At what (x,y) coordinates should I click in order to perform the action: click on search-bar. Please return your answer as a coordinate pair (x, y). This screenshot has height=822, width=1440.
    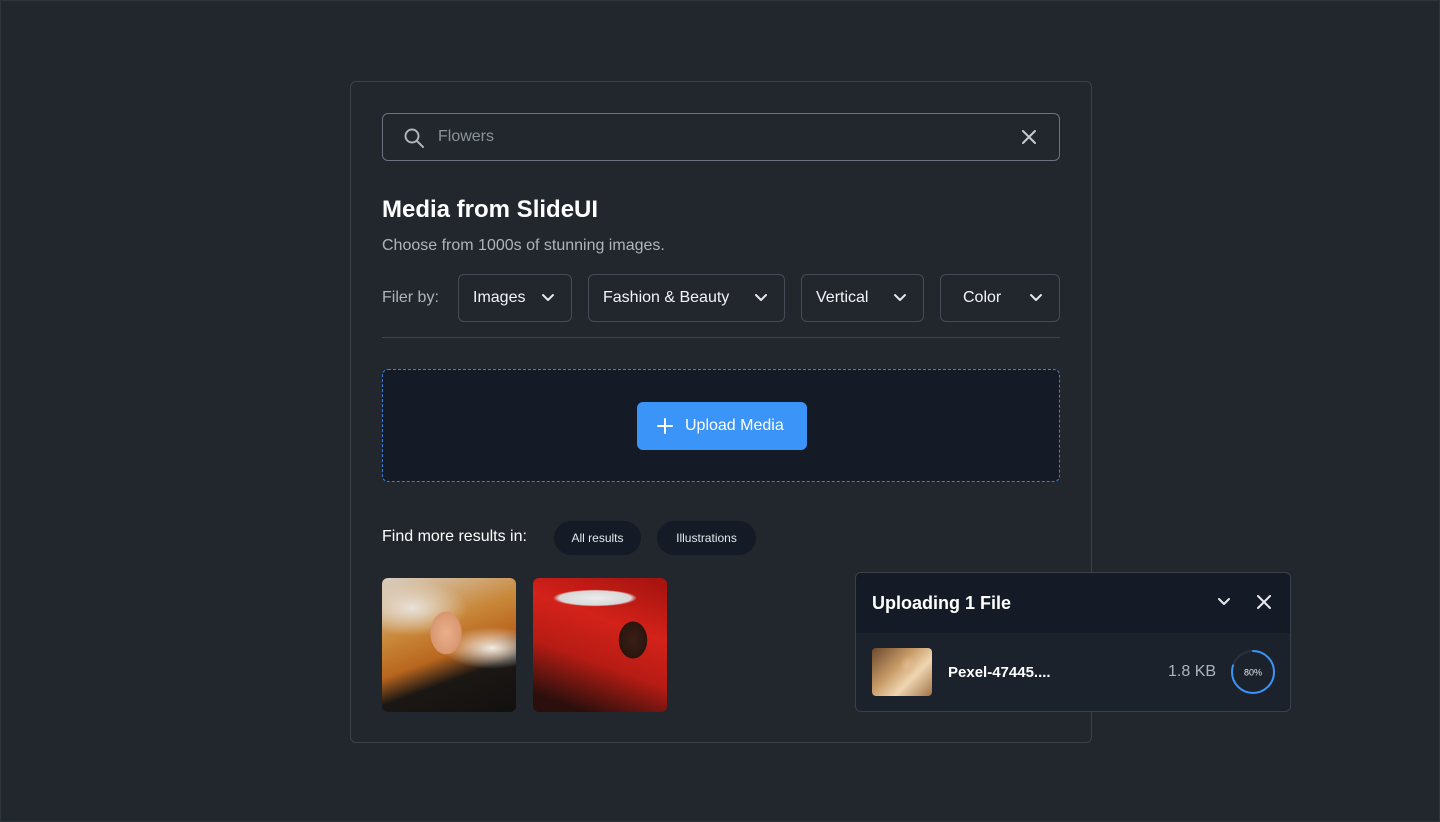
    Looking at the image, I should click on (721, 137).